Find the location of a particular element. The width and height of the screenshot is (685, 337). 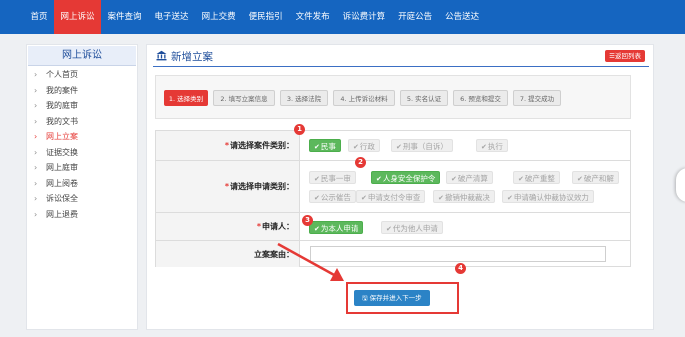

side-scroll-handle is located at coordinates (680, 185).